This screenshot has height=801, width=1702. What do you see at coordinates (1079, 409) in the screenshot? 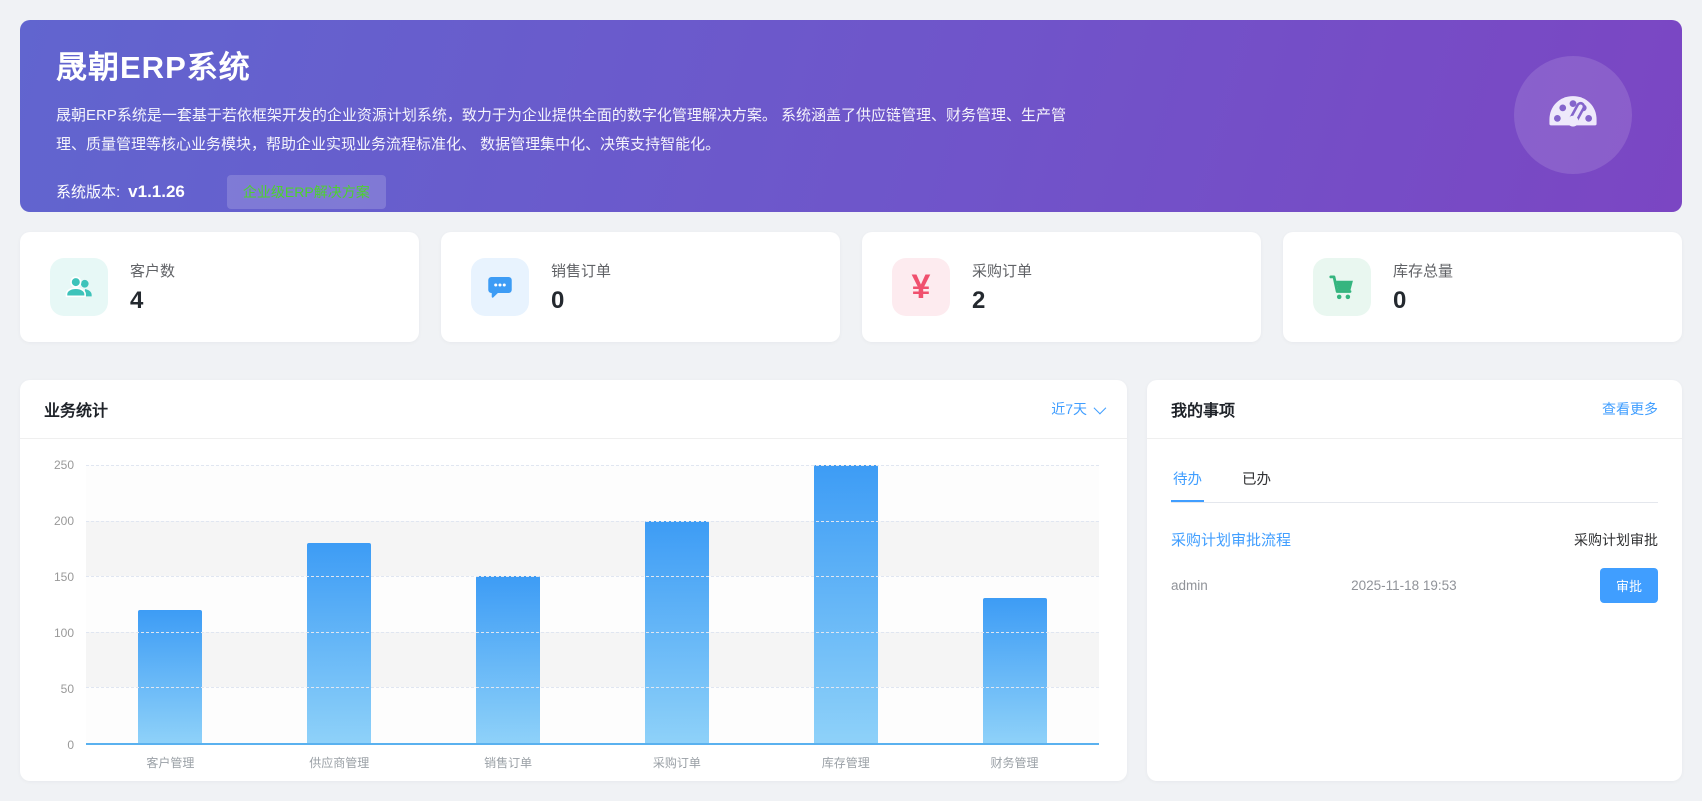
I see `date-range-selector: 近7天` at bounding box center [1079, 409].